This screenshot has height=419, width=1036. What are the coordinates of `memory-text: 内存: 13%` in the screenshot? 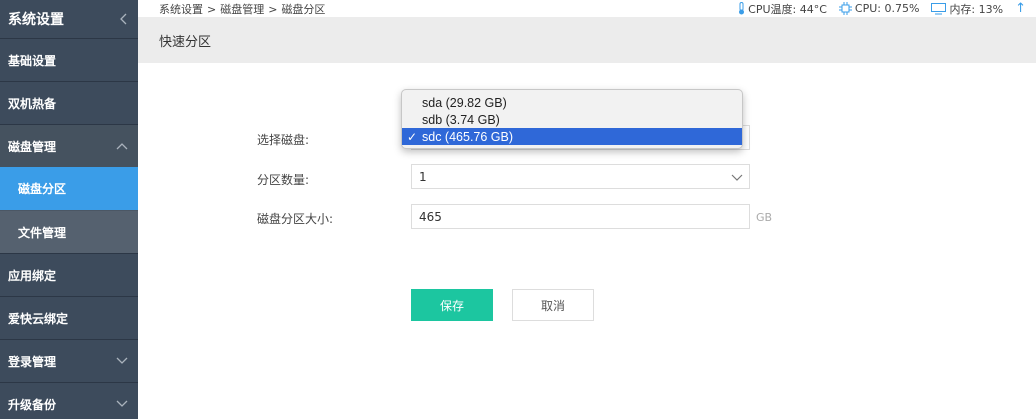 It's located at (976, 9).